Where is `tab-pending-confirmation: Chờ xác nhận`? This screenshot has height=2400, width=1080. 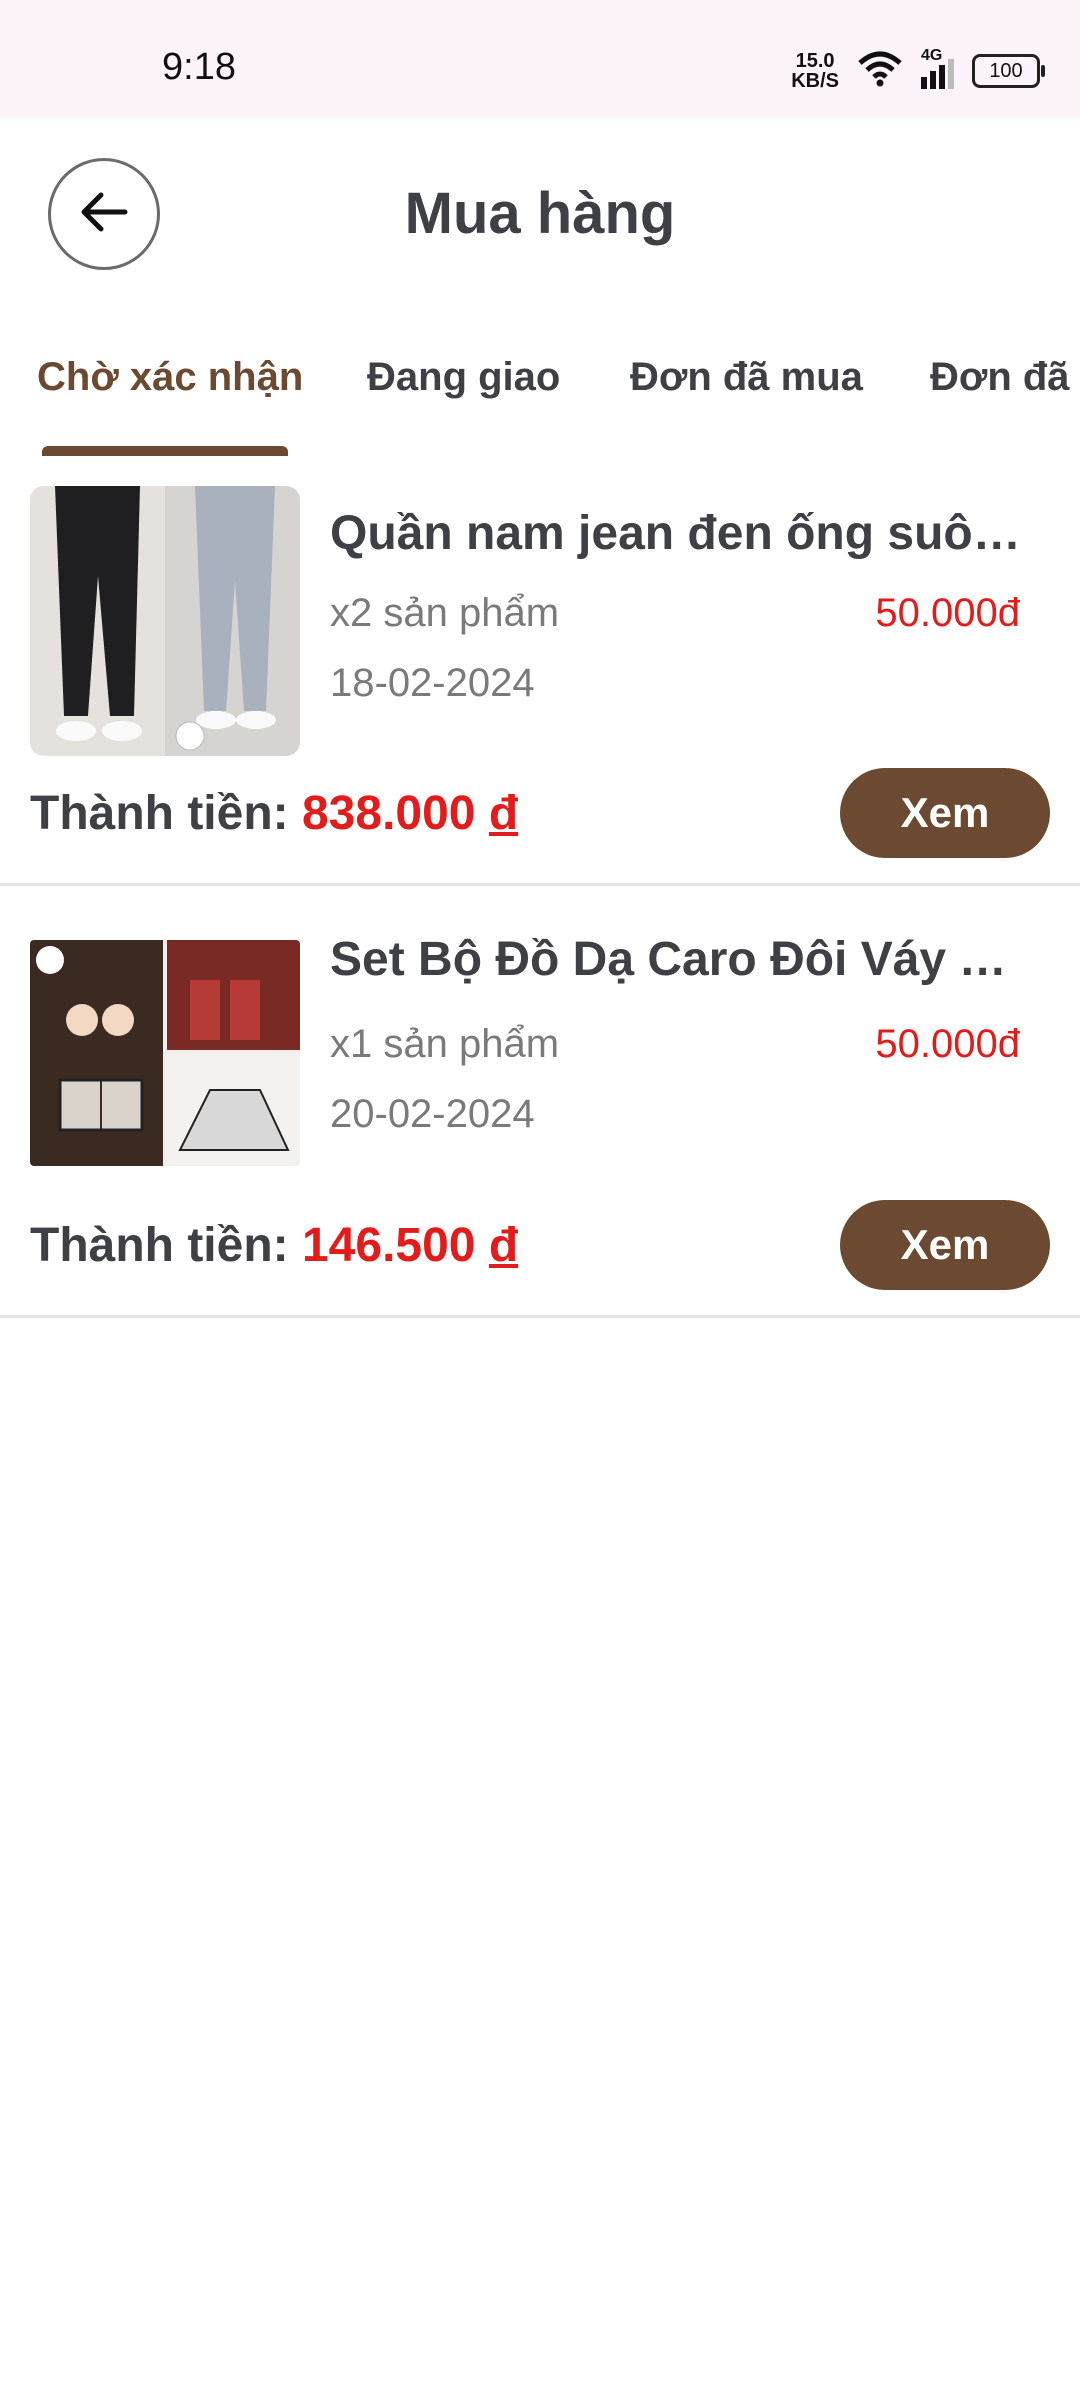 tab-pending-confirmation: Chờ xác nhận is located at coordinates (170, 377).